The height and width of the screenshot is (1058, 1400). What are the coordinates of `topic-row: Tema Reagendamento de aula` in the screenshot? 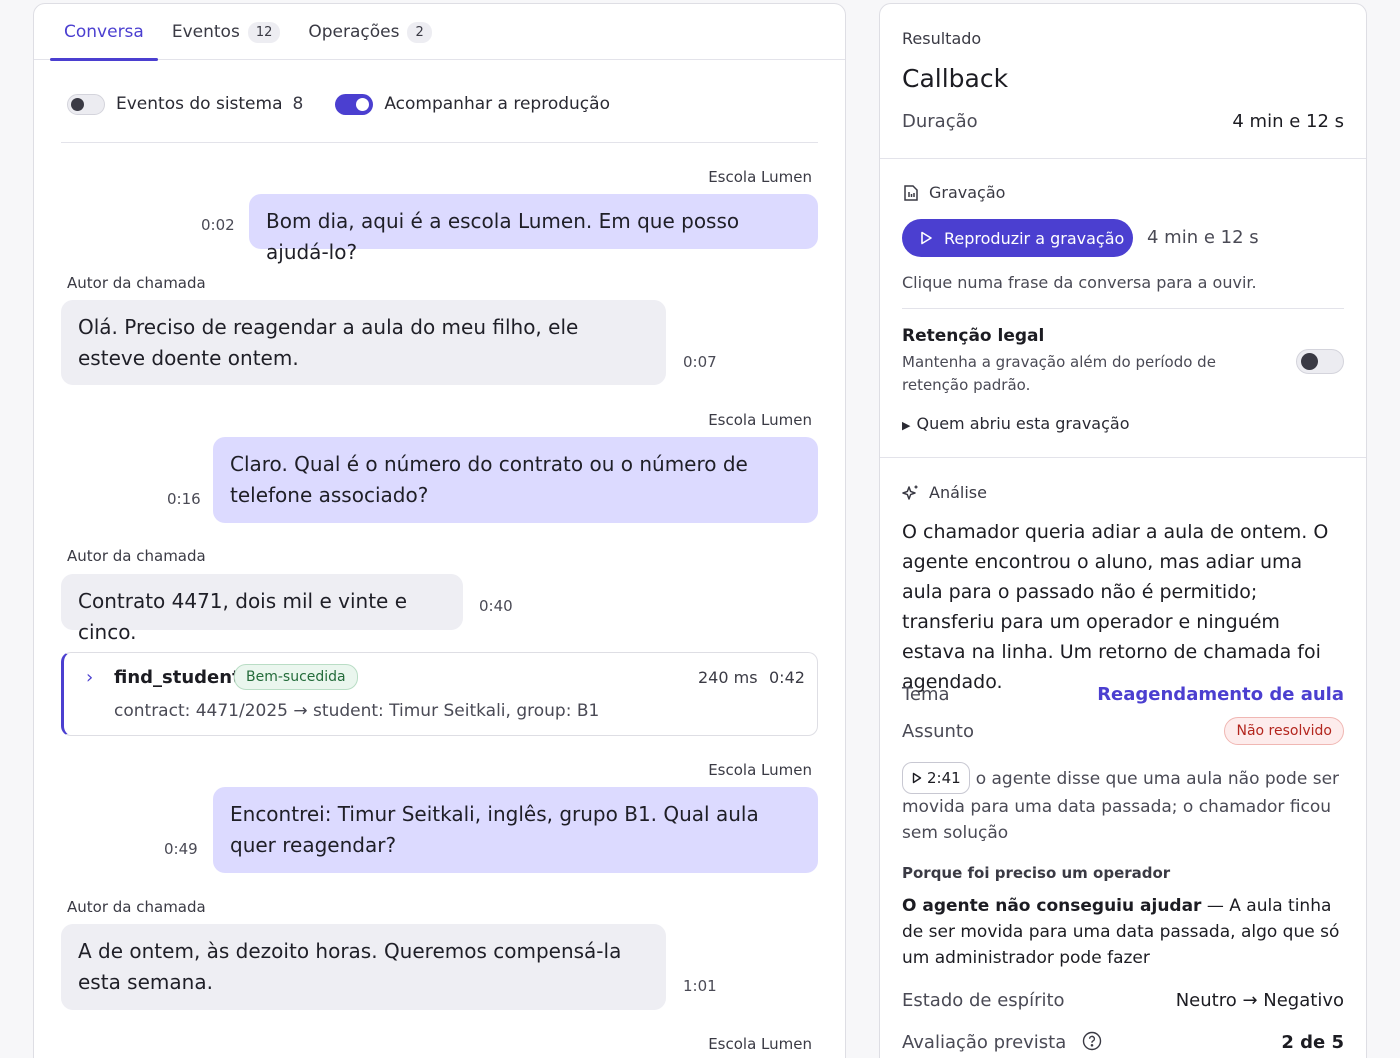 It's located at (1123, 694).